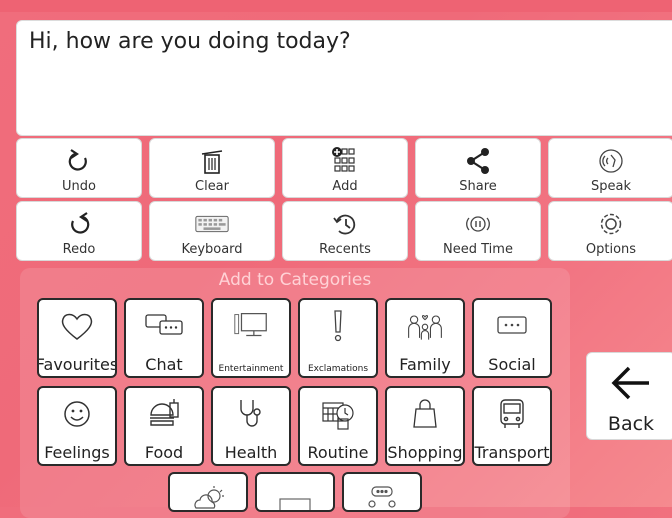 The width and height of the screenshot is (672, 518). Describe the element at coordinates (79, 161) in the screenshot. I see `undo-icon` at that location.